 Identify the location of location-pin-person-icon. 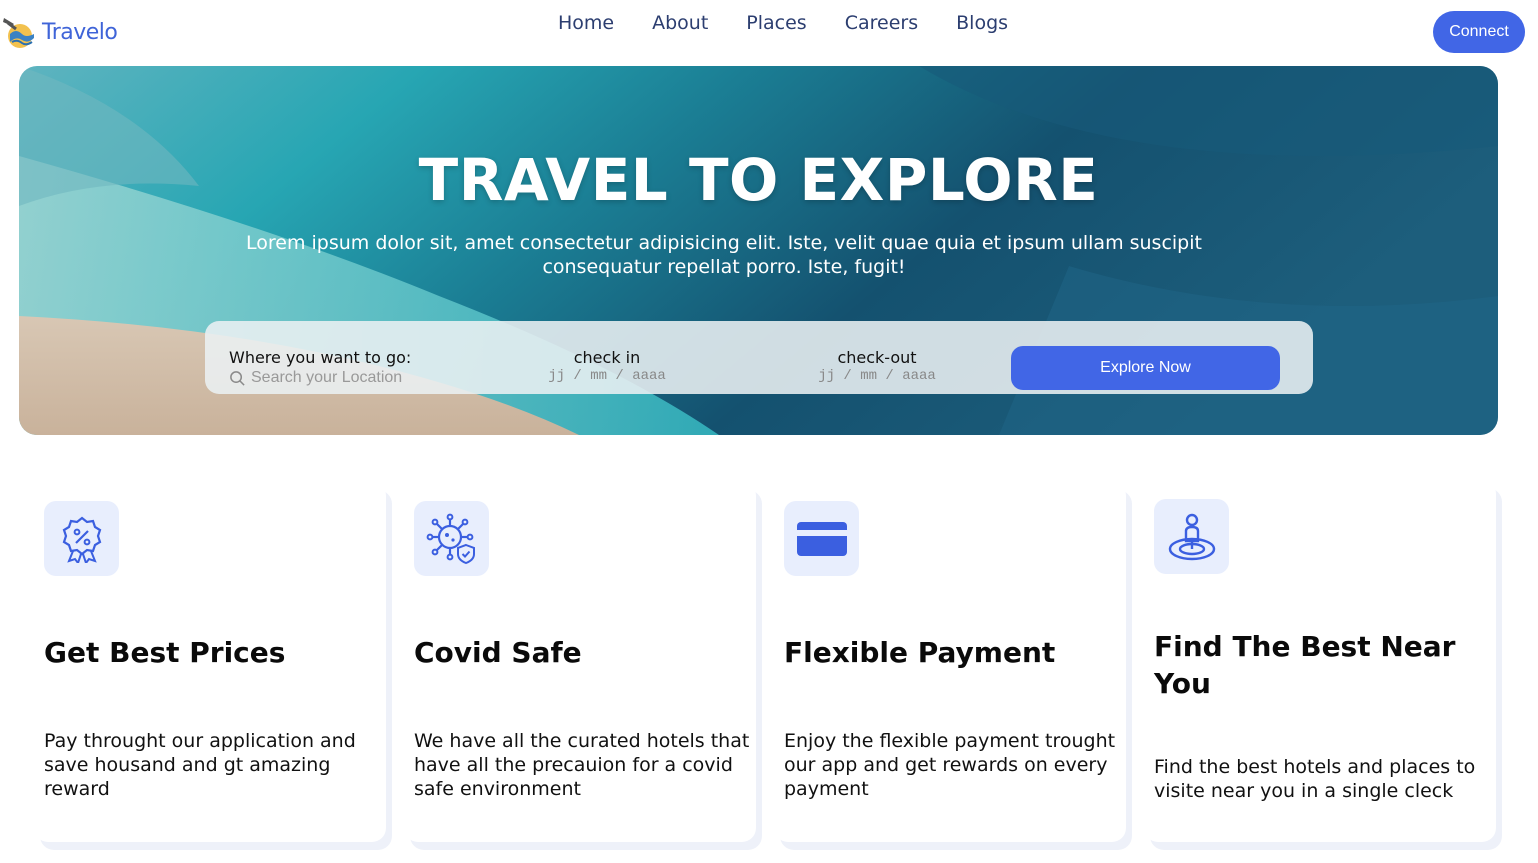
(1191, 536).